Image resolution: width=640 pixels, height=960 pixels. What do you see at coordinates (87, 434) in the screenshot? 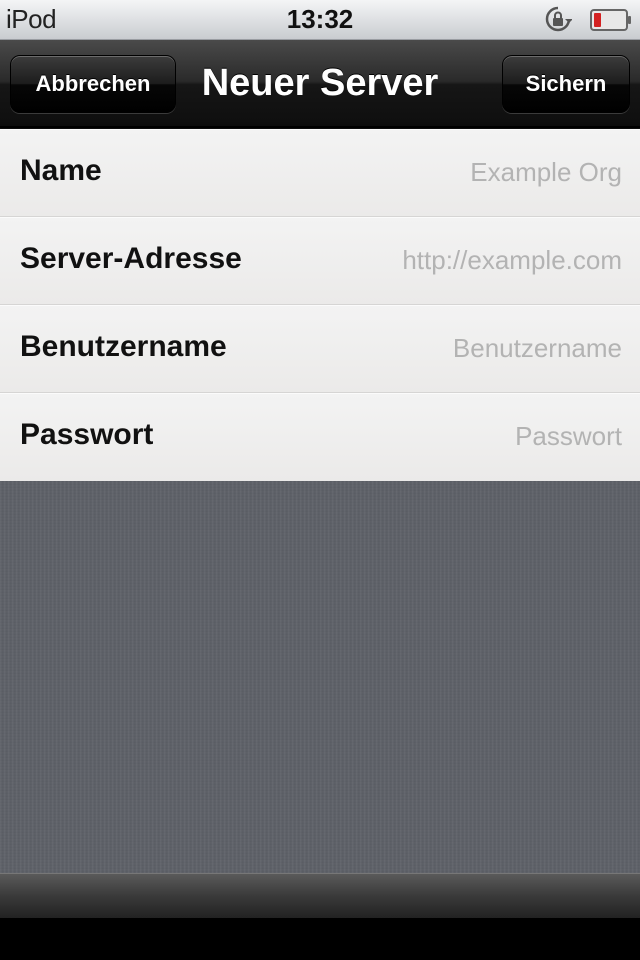
I see `password-label: Passwort` at bounding box center [87, 434].